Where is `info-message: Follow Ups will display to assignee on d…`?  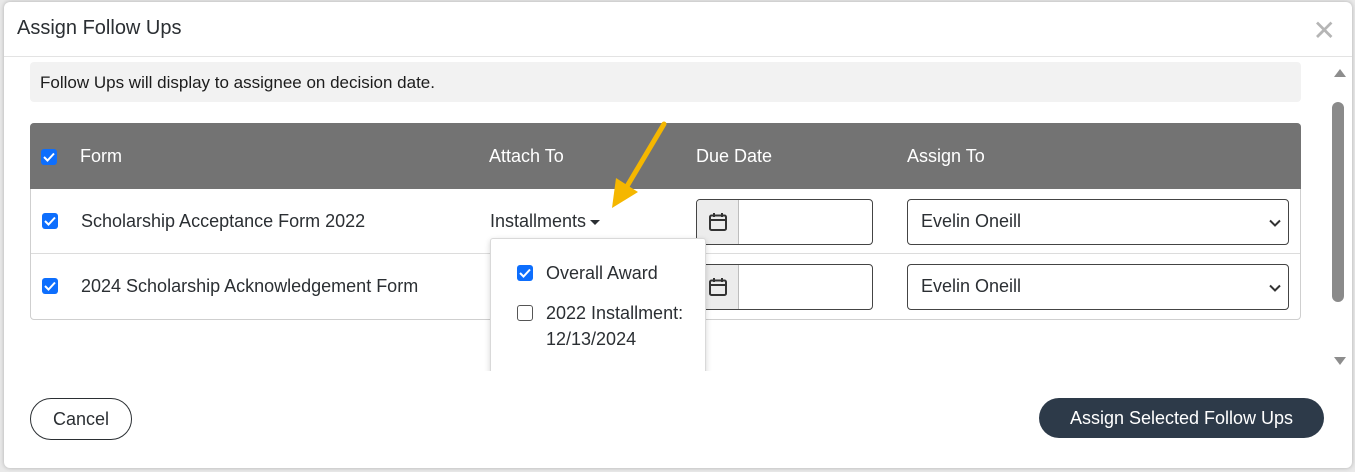 info-message: Follow Ups will display to assignee on d… is located at coordinates (665, 82).